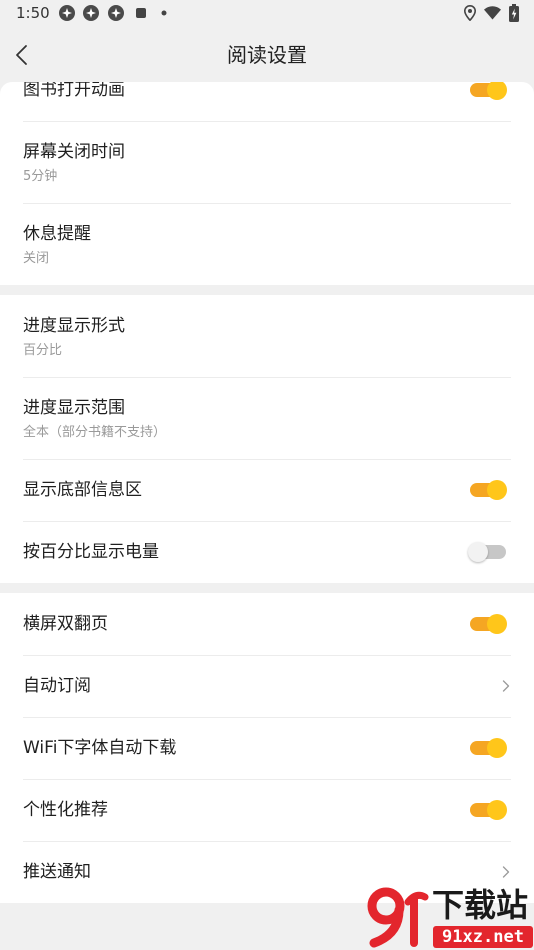 The width and height of the screenshot is (534, 950). I want to click on setting-value: 全本（部分书籍不支持）, so click(95, 432).